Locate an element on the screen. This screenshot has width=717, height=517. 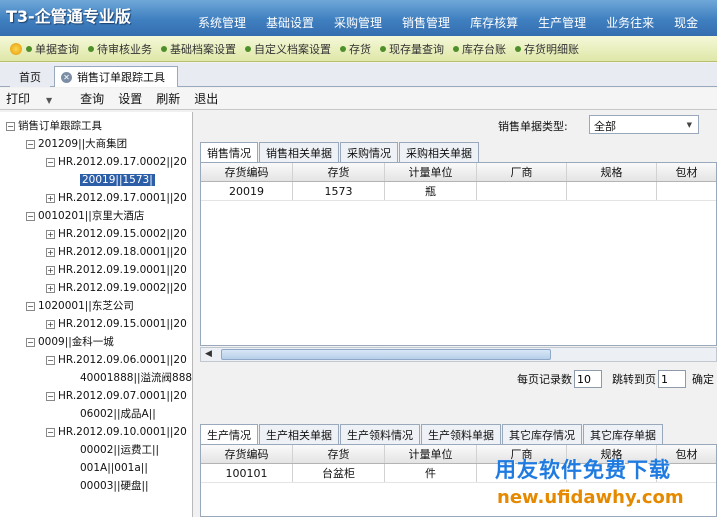
close-icon: ✕ is located at coordinates (66, 77).